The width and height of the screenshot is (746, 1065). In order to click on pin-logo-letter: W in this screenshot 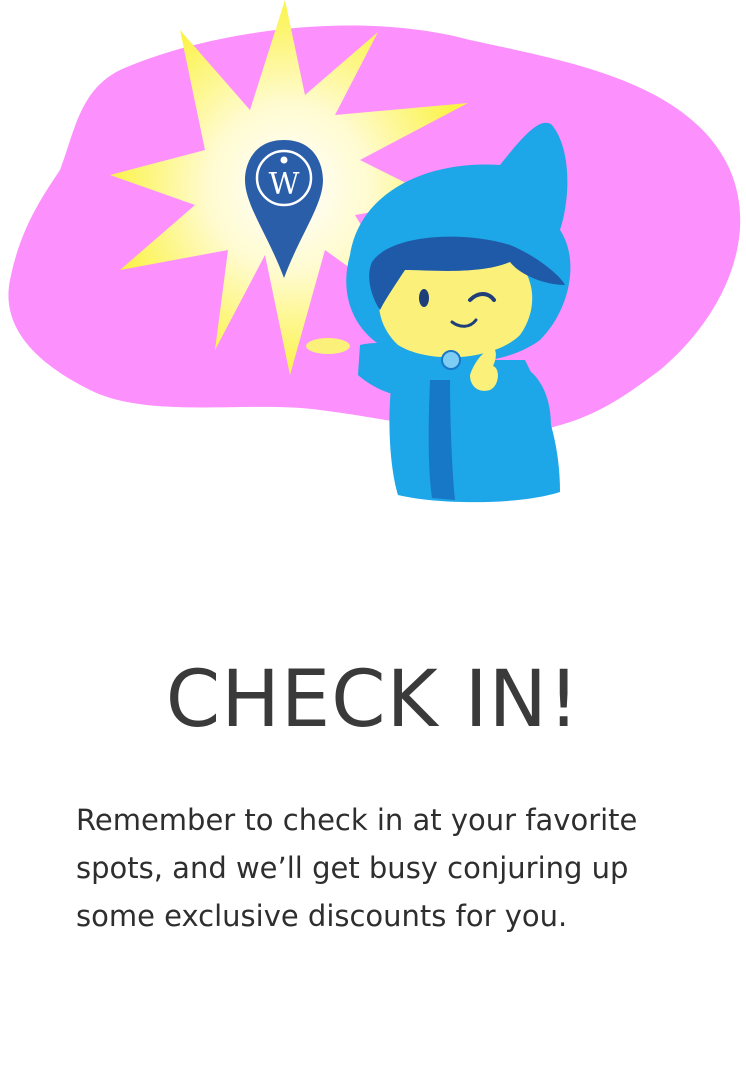, I will do `click(284, 184)`.